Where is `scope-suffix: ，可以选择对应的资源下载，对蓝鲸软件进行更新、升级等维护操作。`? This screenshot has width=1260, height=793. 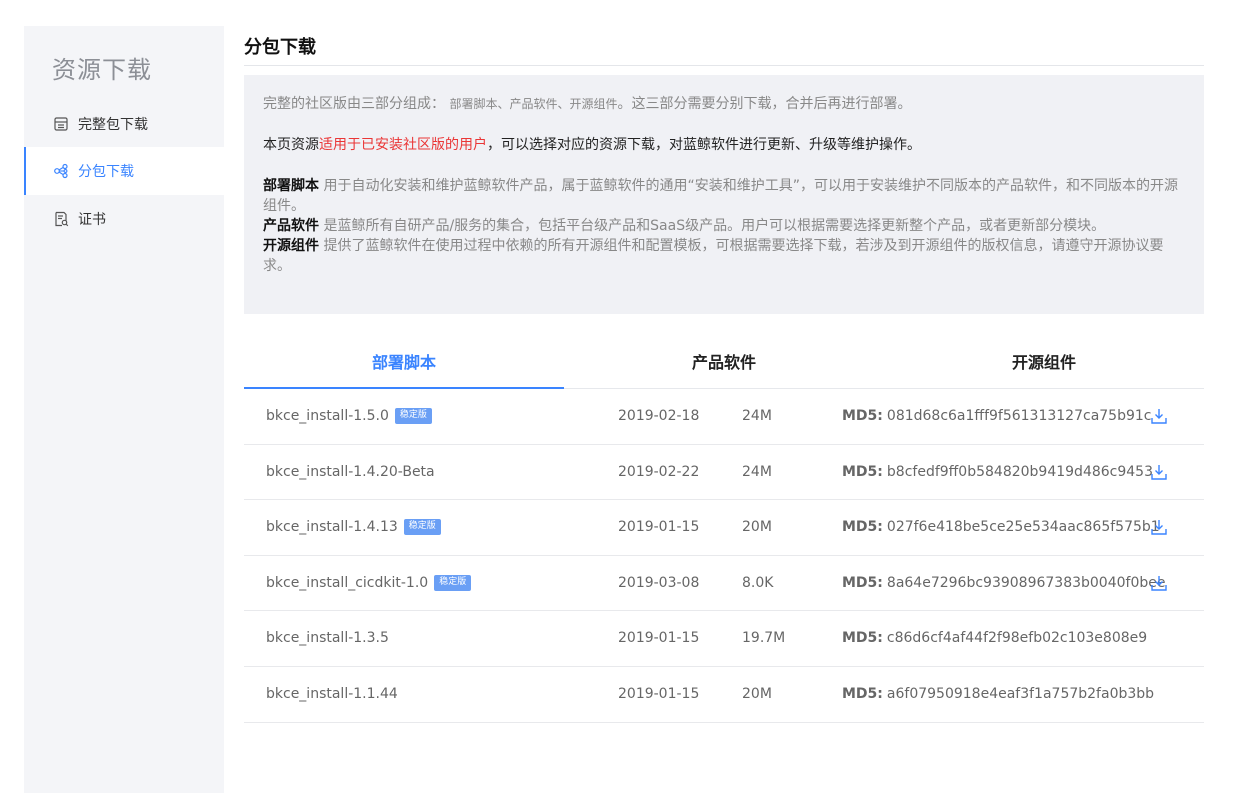
scope-suffix: ，可以选择对应的资源下载，对蓝鲸软件进行更新、升级等维护操作。 is located at coordinates (704, 145).